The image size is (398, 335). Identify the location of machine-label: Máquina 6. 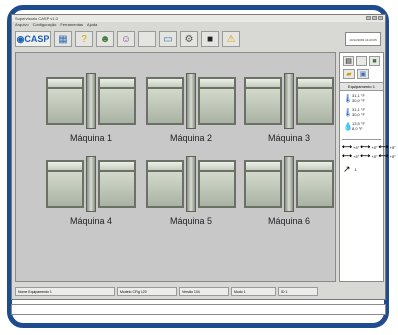
(289, 221).